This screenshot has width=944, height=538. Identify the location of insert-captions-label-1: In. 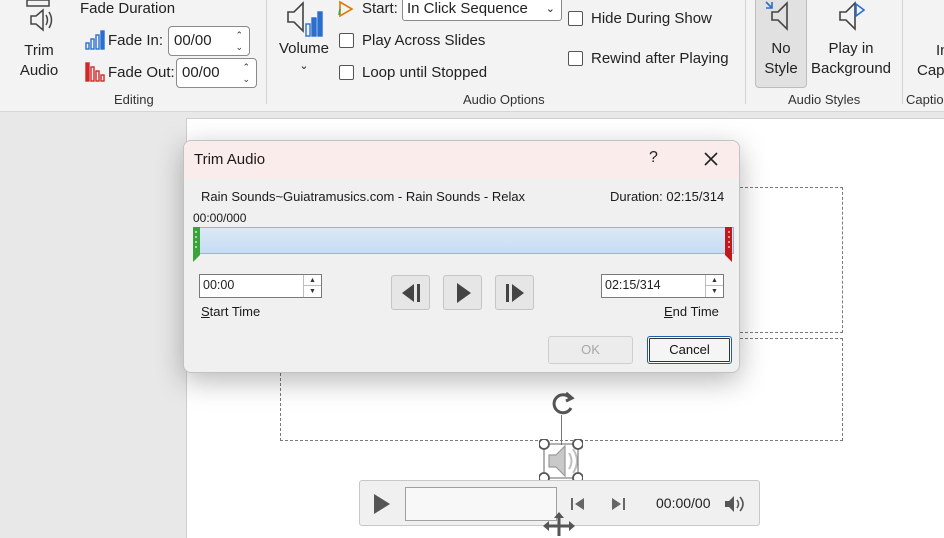
(940, 50).